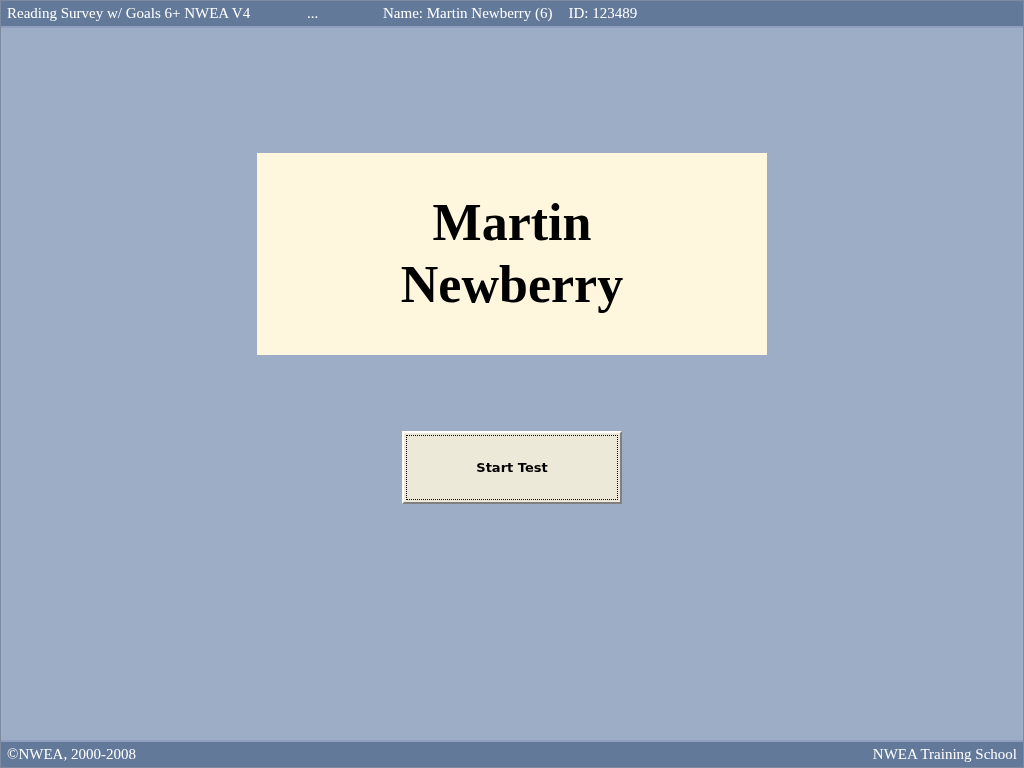 This screenshot has width=1024, height=768. I want to click on student-name-heading: Martin, so click(512, 223).